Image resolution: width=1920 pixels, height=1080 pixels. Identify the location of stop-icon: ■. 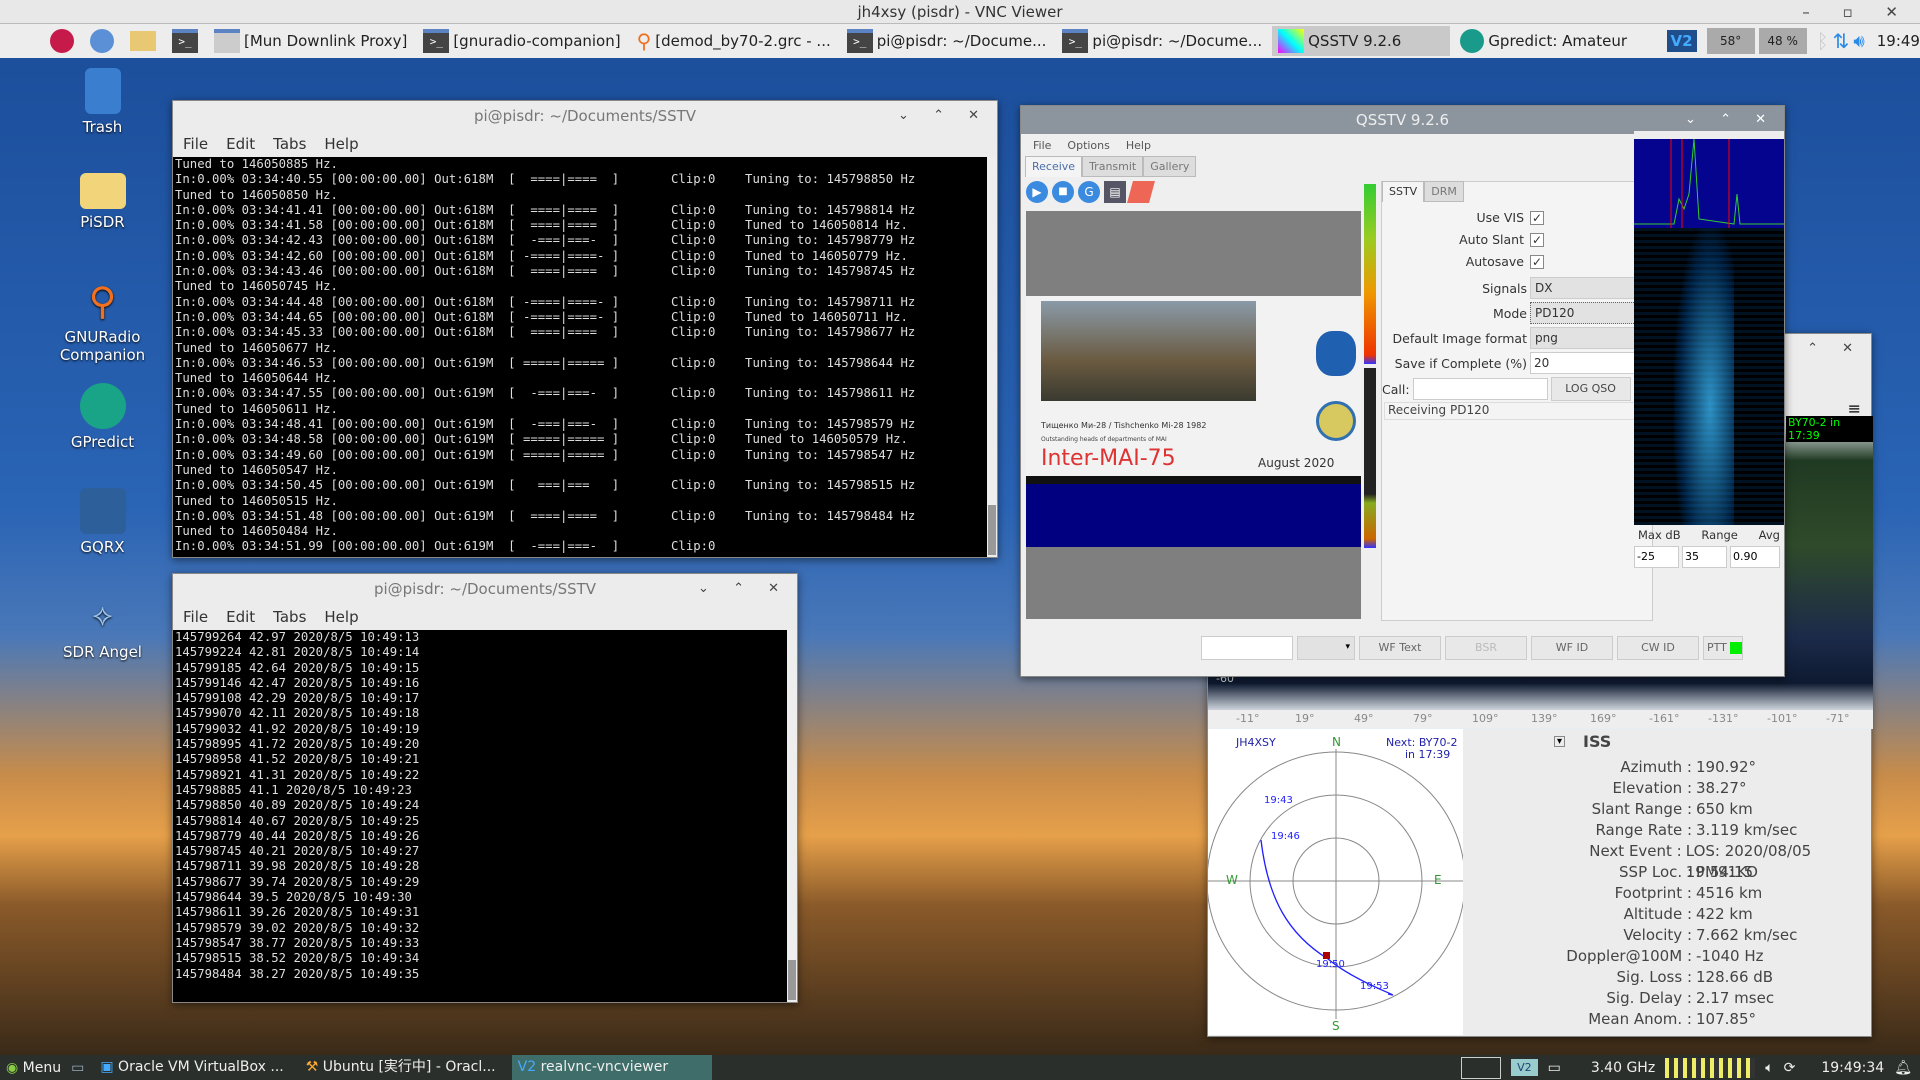
(1063, 192).